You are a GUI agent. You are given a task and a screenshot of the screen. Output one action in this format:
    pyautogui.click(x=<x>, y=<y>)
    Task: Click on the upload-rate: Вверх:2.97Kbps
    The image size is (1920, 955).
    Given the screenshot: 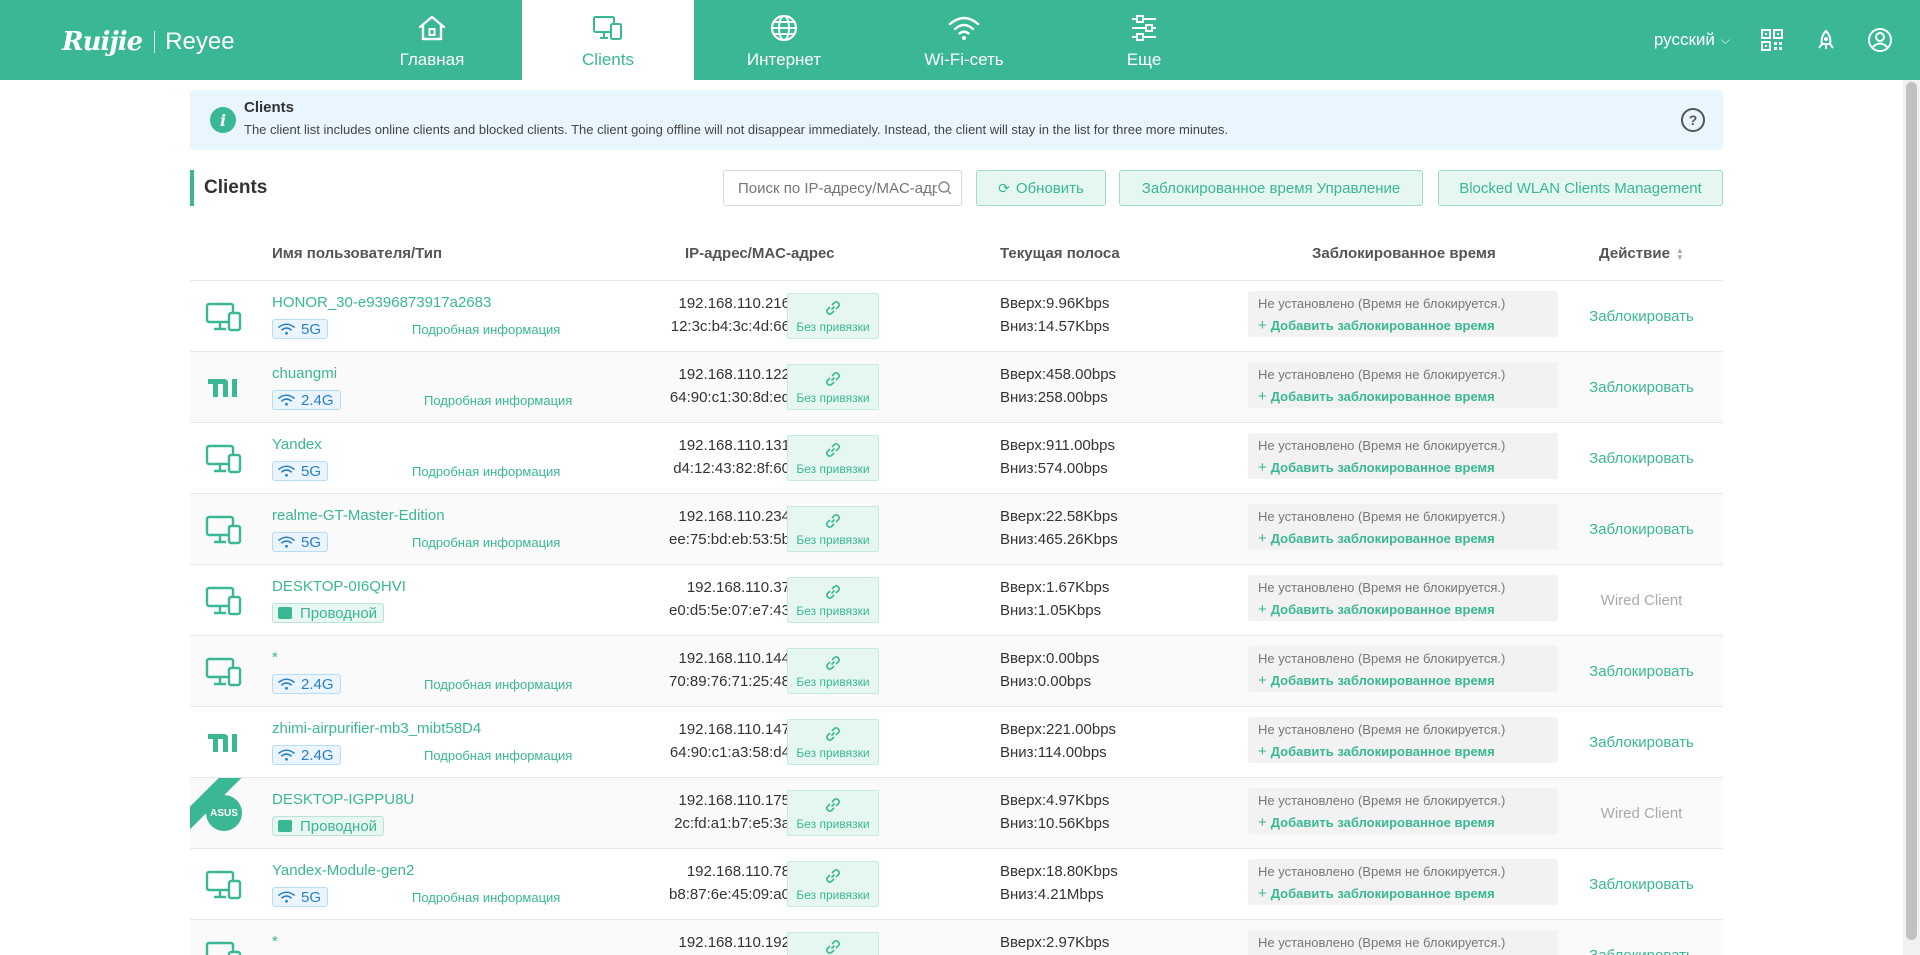 What is the action you would take?
    pyautogui.click(x=1055, y=942)
    